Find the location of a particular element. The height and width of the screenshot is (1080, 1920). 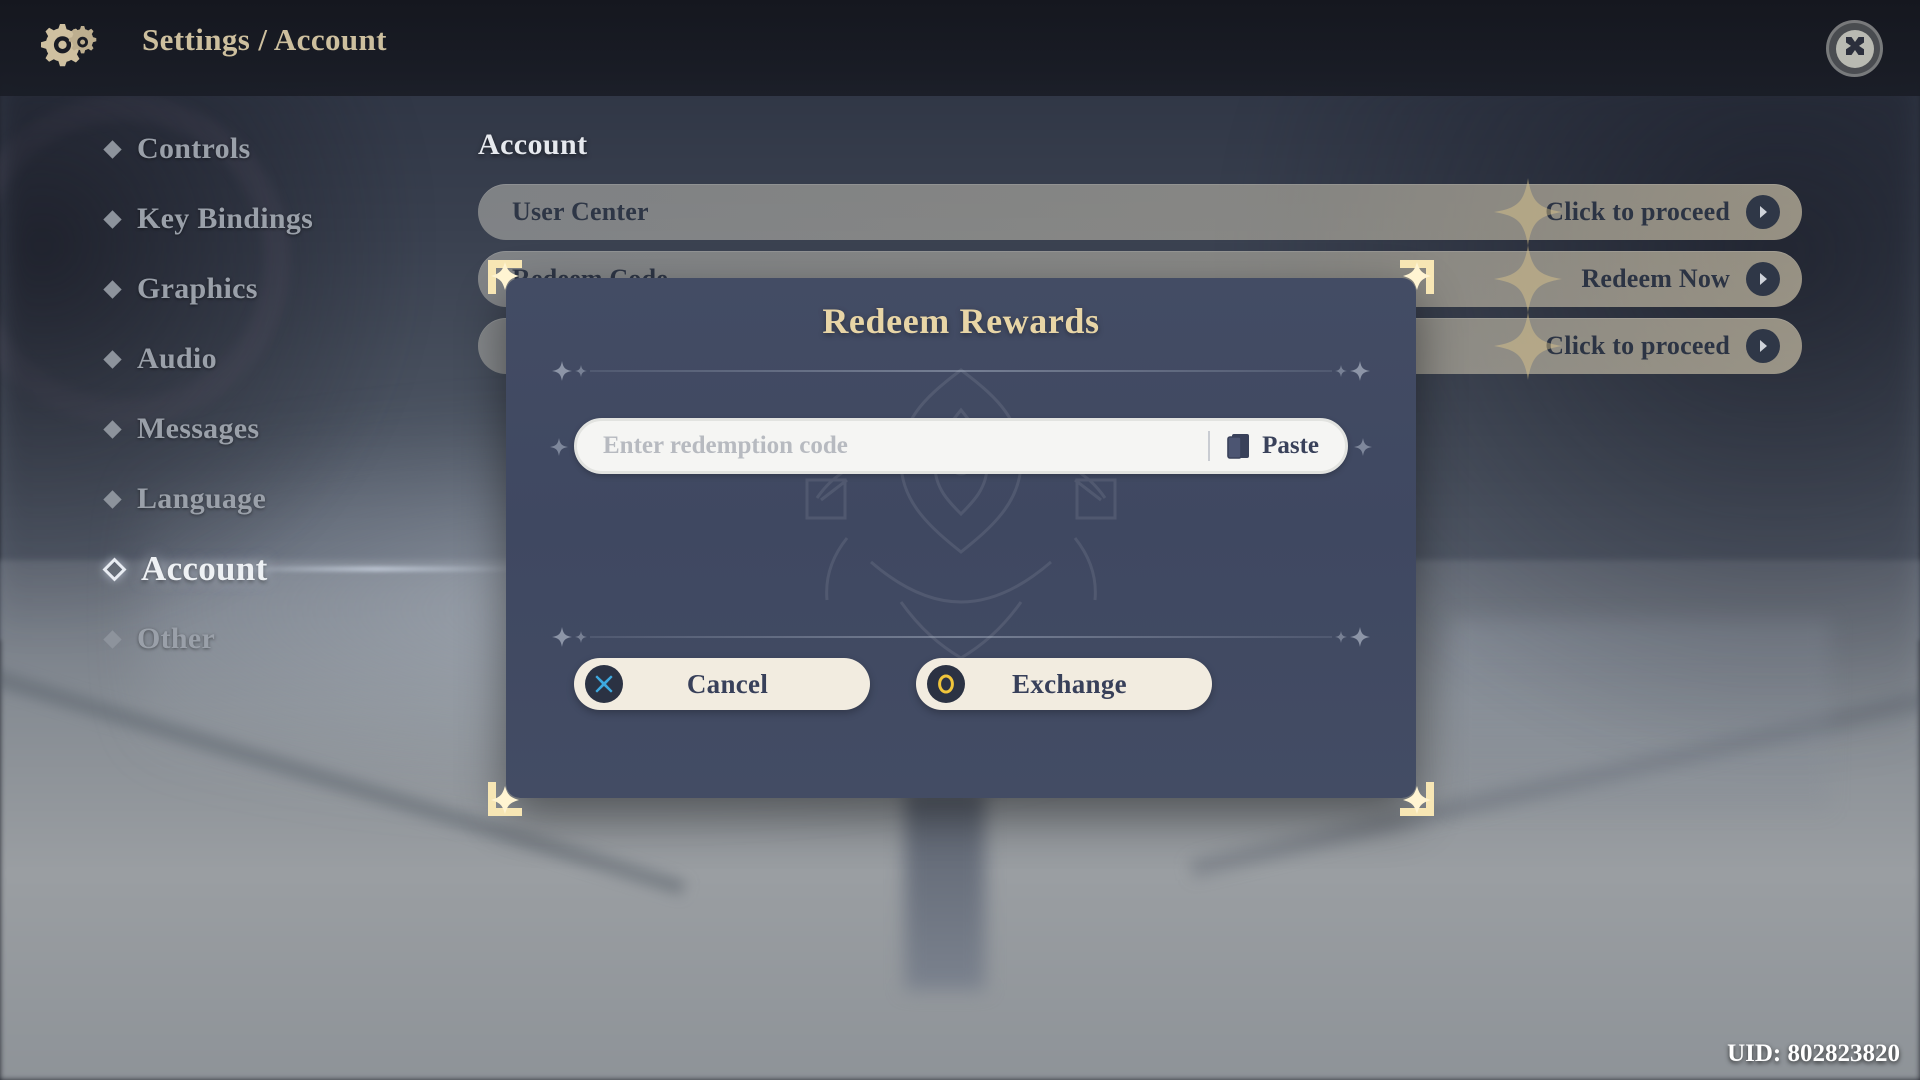

search-input is located at coordinates (893, 446).